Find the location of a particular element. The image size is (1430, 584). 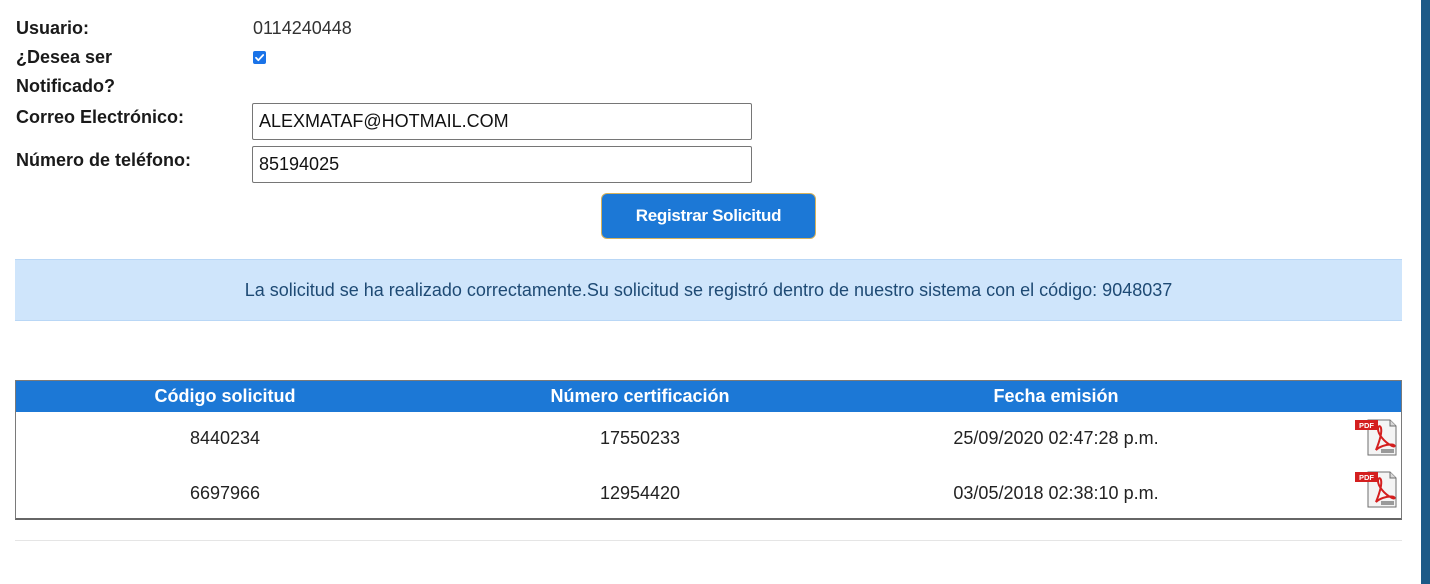

header-fecha: Fecha emisión is located at coordinates (1056, 396).